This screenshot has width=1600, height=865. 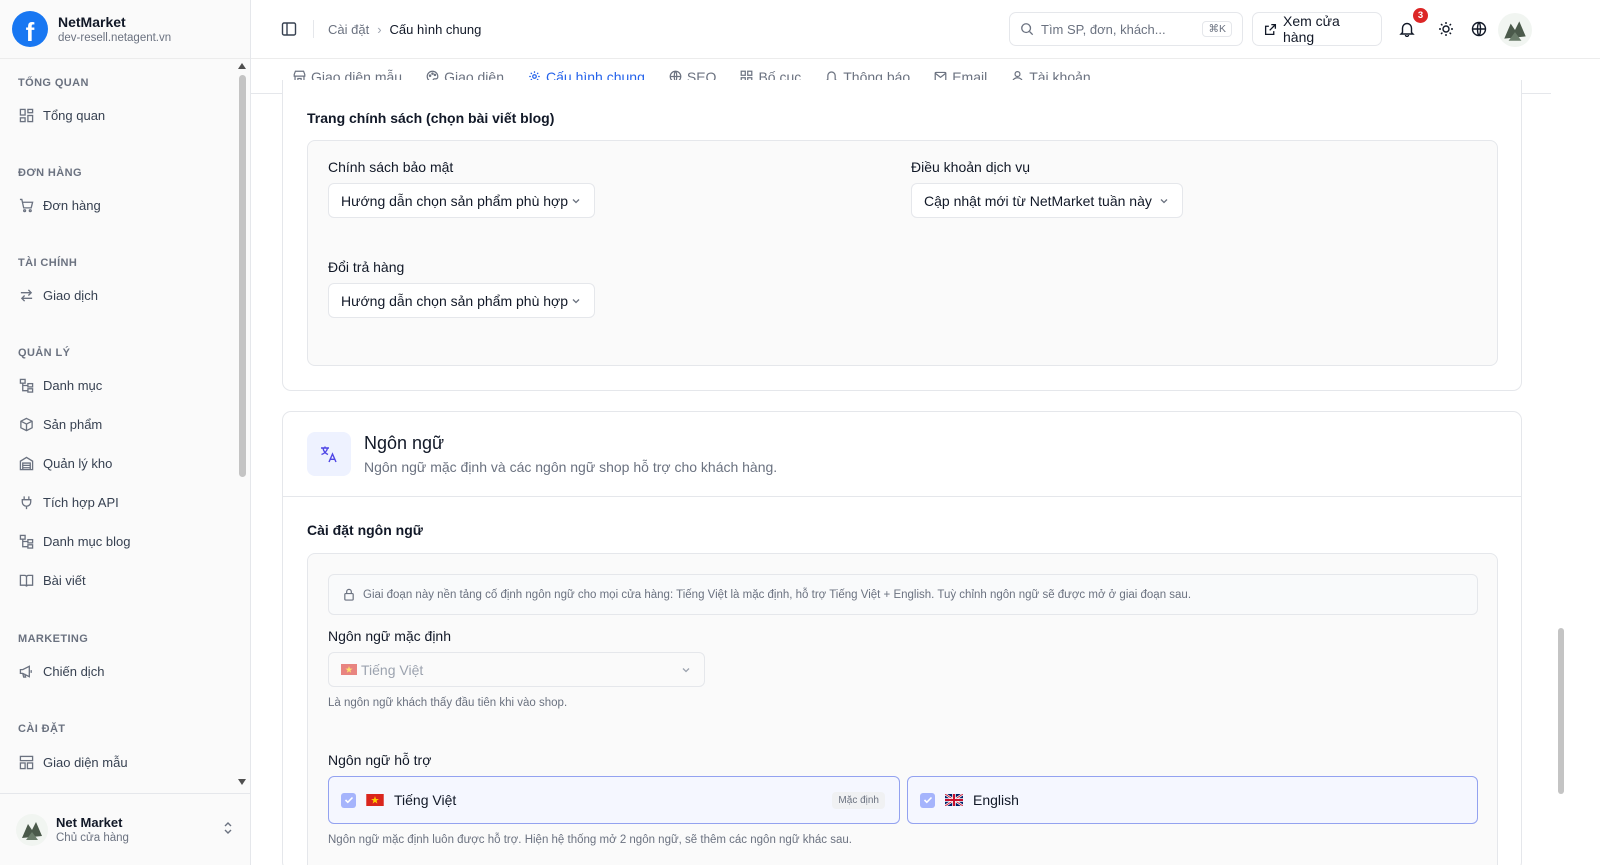 I want to click on sidebar-item-overview: Tổng quan, so click(x=118, y=115).